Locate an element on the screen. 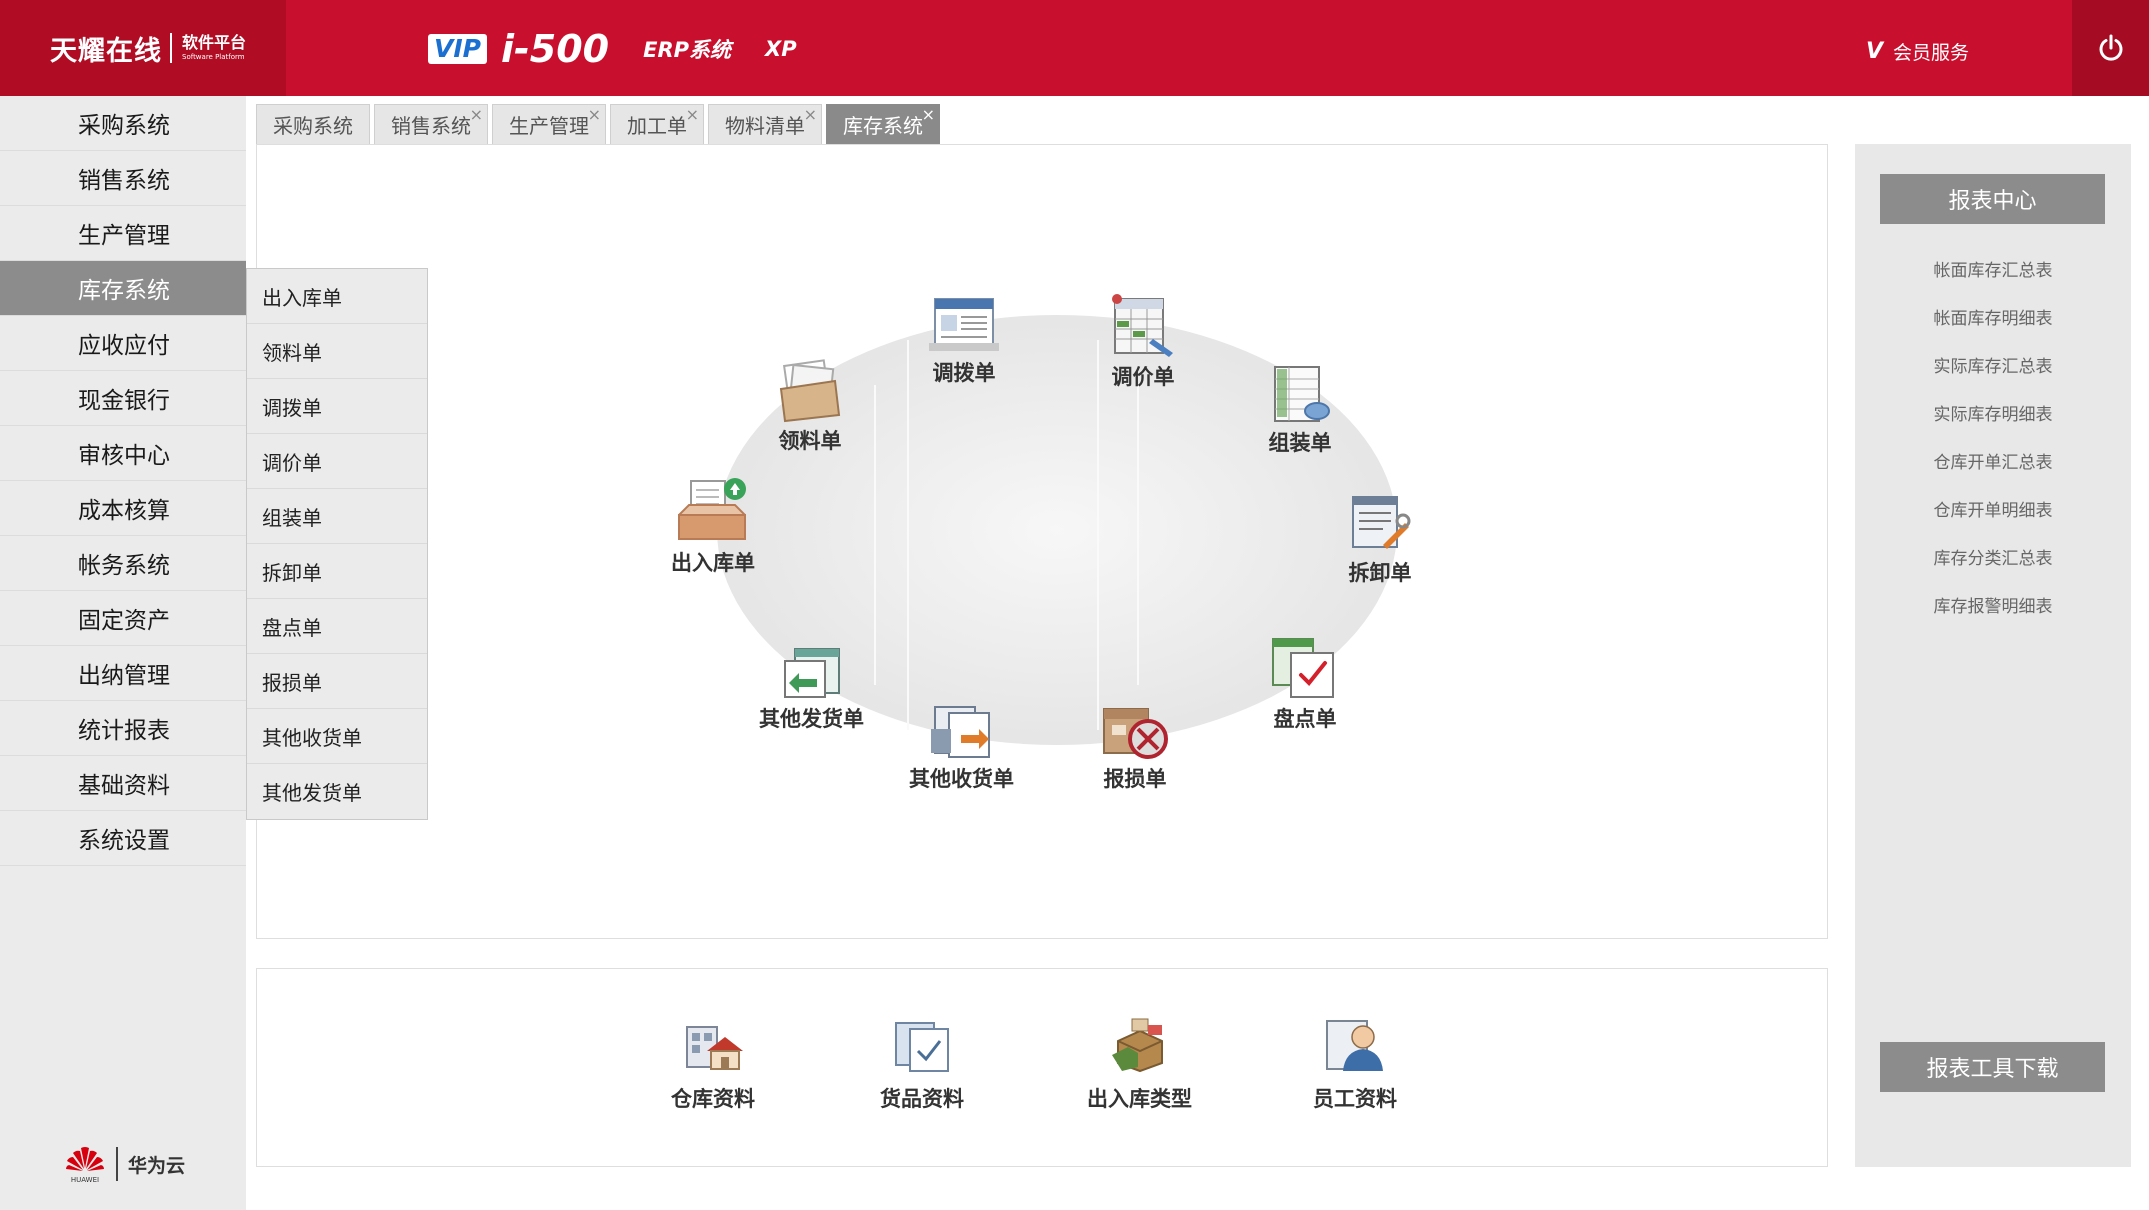  submenu-item-damage-report: 报损单 is located at coordinates (337, 681).